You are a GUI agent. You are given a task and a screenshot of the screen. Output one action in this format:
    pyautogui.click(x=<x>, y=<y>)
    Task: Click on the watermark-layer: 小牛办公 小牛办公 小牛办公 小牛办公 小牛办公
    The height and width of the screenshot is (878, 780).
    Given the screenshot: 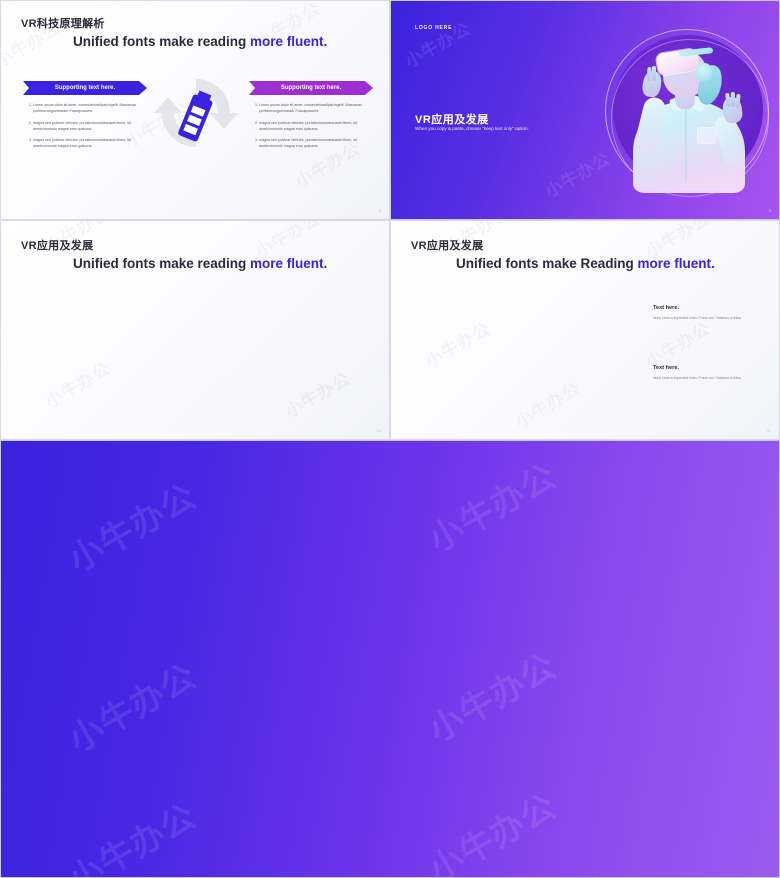 What is the action you would take?
    pyautogui.click(x=585, y=330)
    